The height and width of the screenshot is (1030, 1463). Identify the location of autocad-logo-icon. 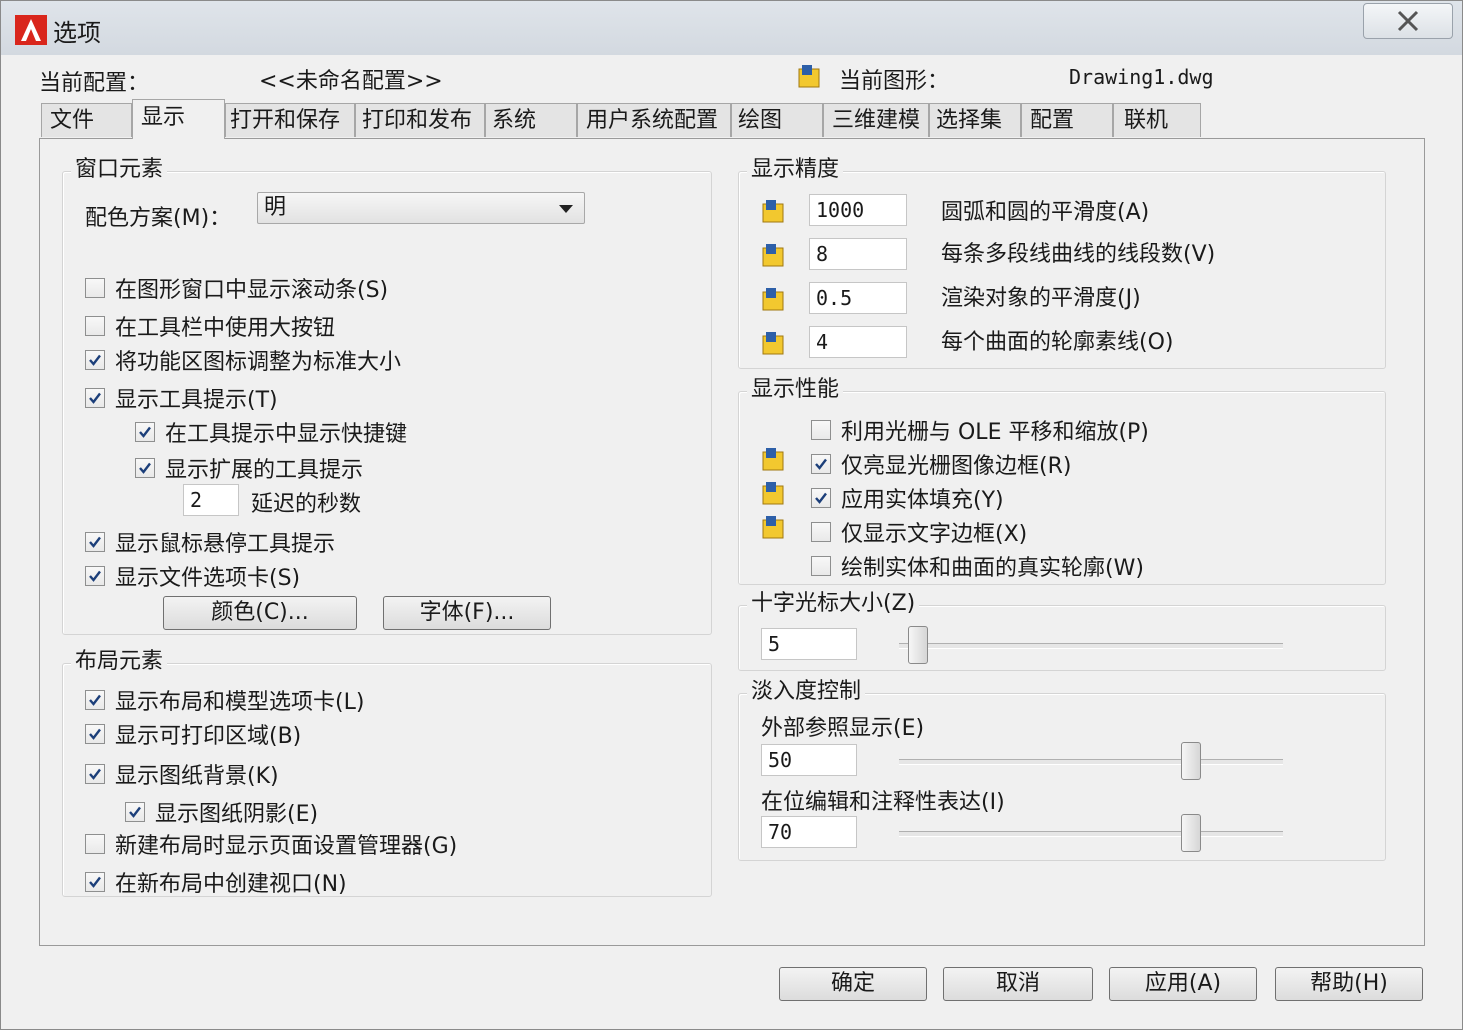
(31, 30).